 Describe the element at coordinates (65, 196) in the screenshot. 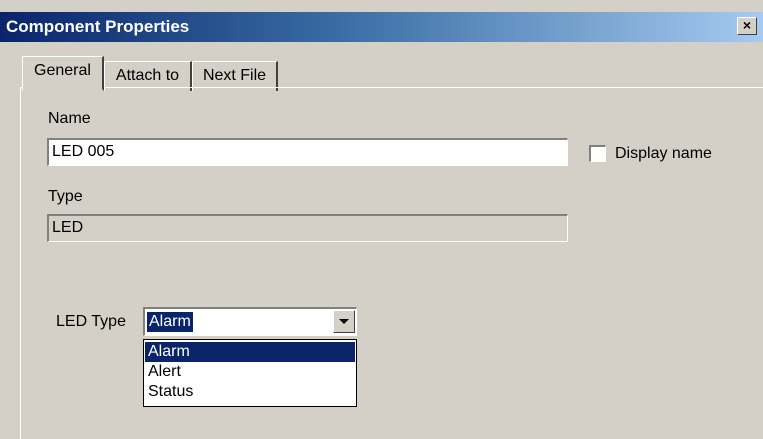

I see `type-label: Type` at that location.